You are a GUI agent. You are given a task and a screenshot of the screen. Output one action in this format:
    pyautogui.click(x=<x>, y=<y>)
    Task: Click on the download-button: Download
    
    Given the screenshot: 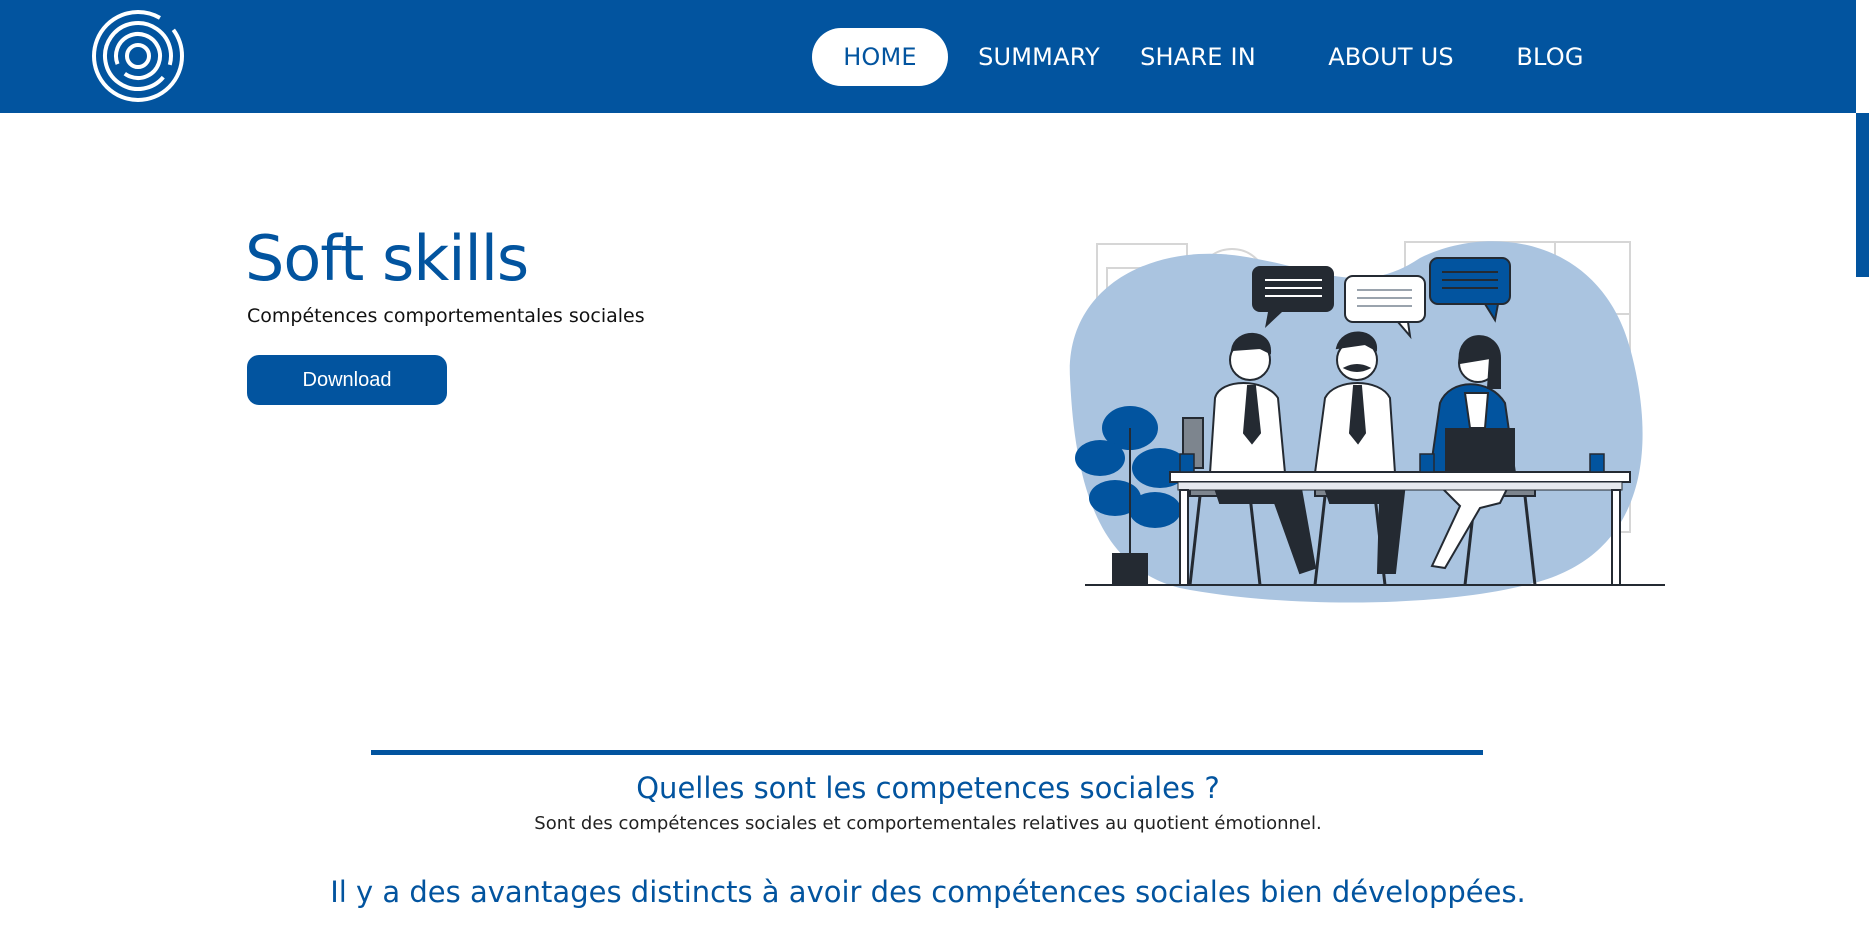 What is the action you would take?
    pyautogui.click(x=347, y=380)
    